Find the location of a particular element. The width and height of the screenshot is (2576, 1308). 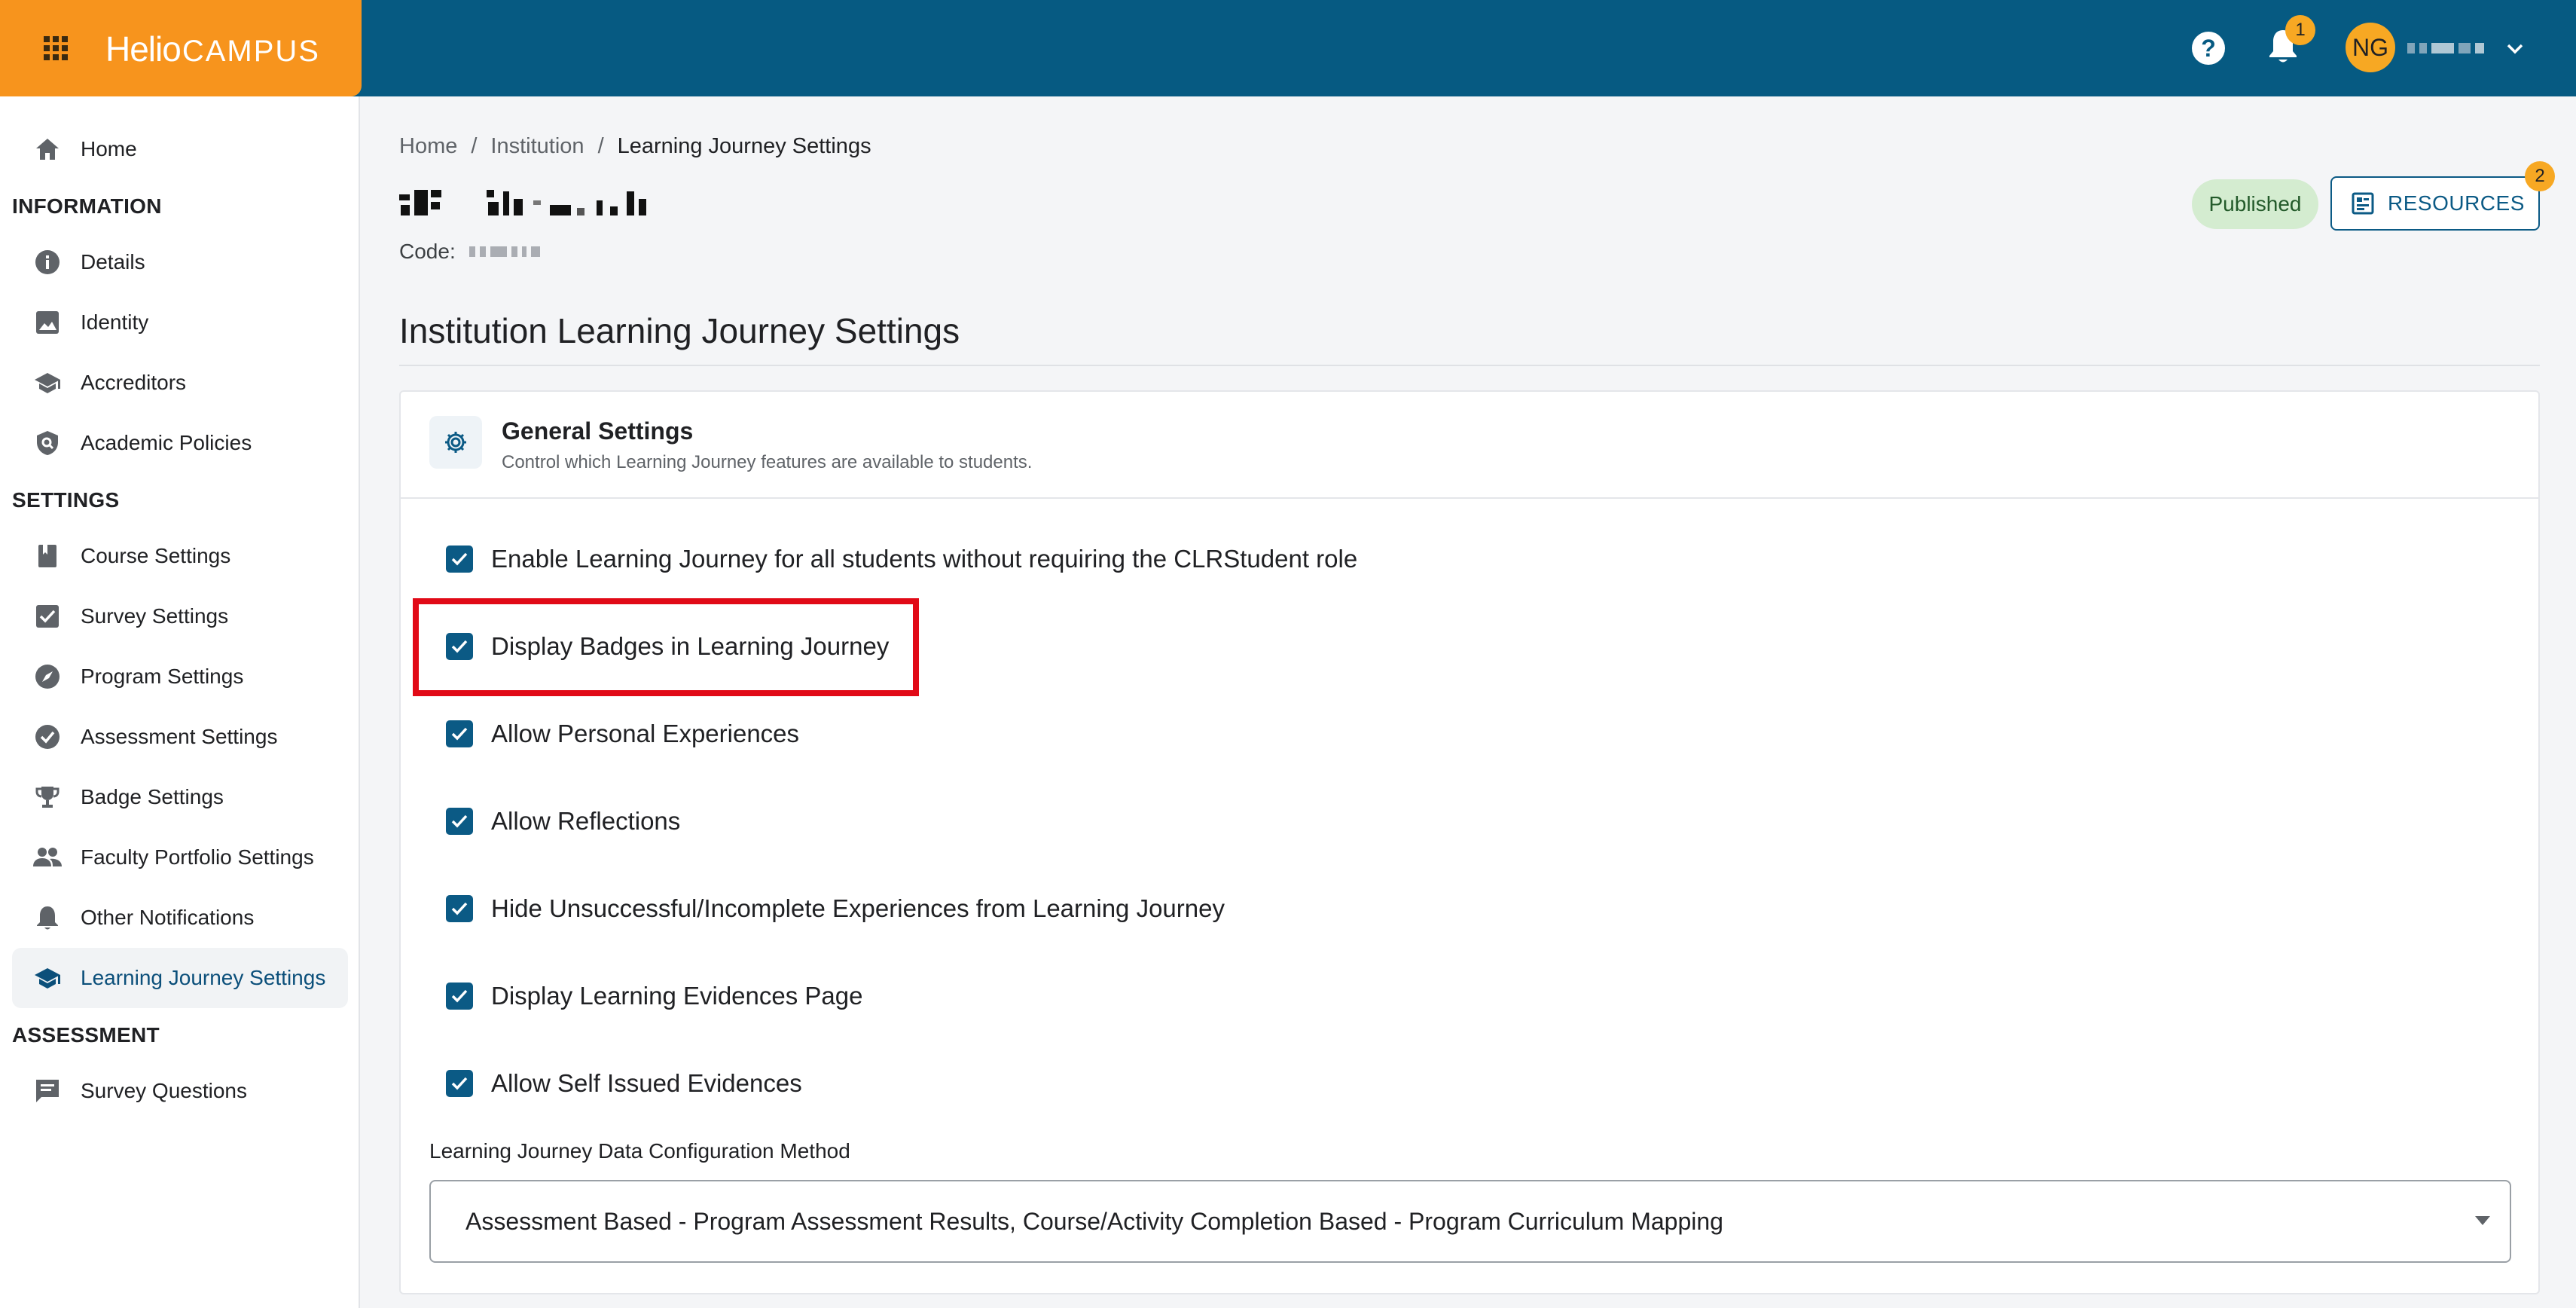

sidebar-item-details: Details is located at coordinates (180, 262).